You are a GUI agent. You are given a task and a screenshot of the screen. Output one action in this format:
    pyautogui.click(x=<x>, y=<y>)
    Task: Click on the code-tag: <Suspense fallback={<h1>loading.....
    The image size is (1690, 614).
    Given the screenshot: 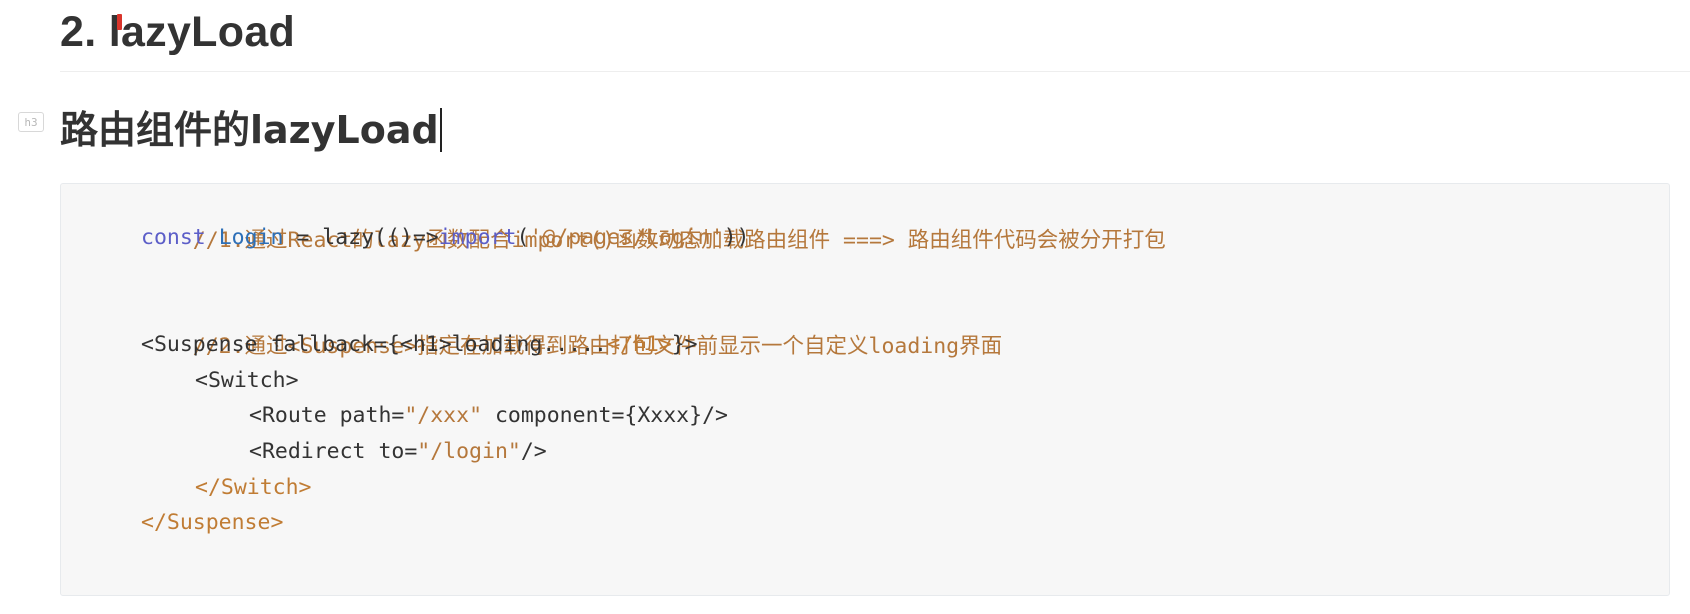 What is the action you would take?
    pyautogui.click(x=374, y=344)
    